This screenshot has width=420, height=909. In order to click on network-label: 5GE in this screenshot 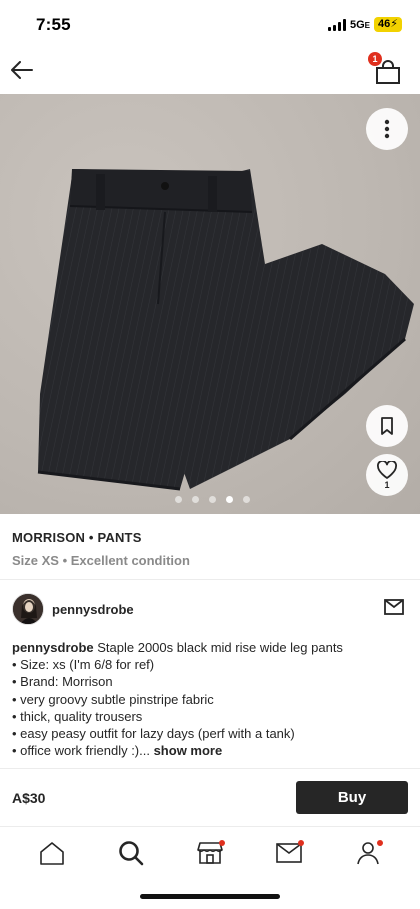, I will do `click(360, 24)`.